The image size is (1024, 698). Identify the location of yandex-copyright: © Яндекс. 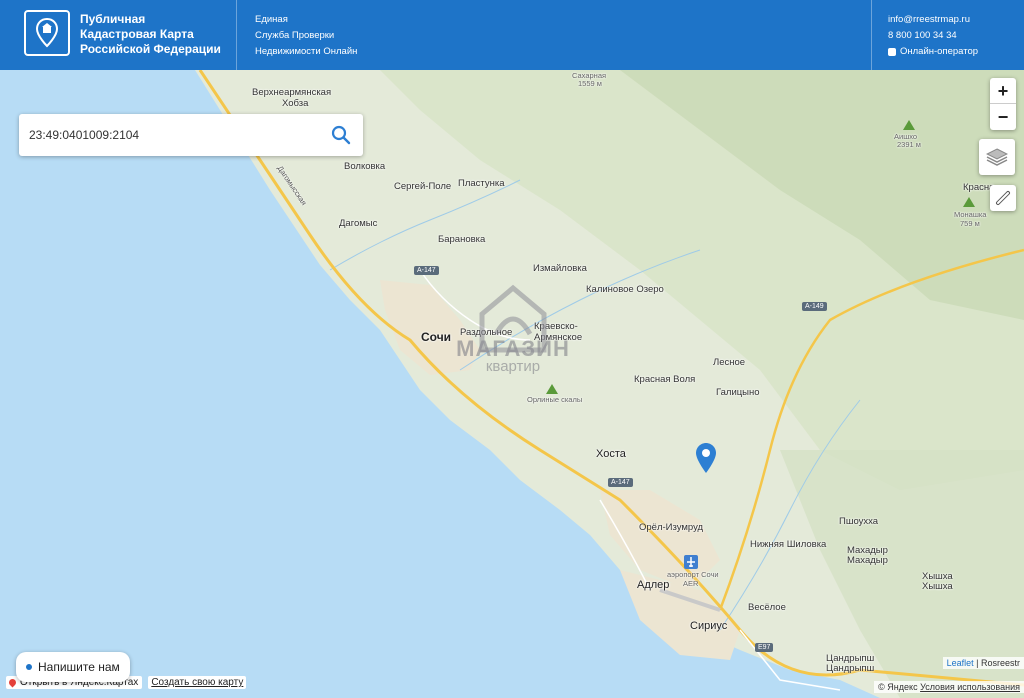
(898, 687).